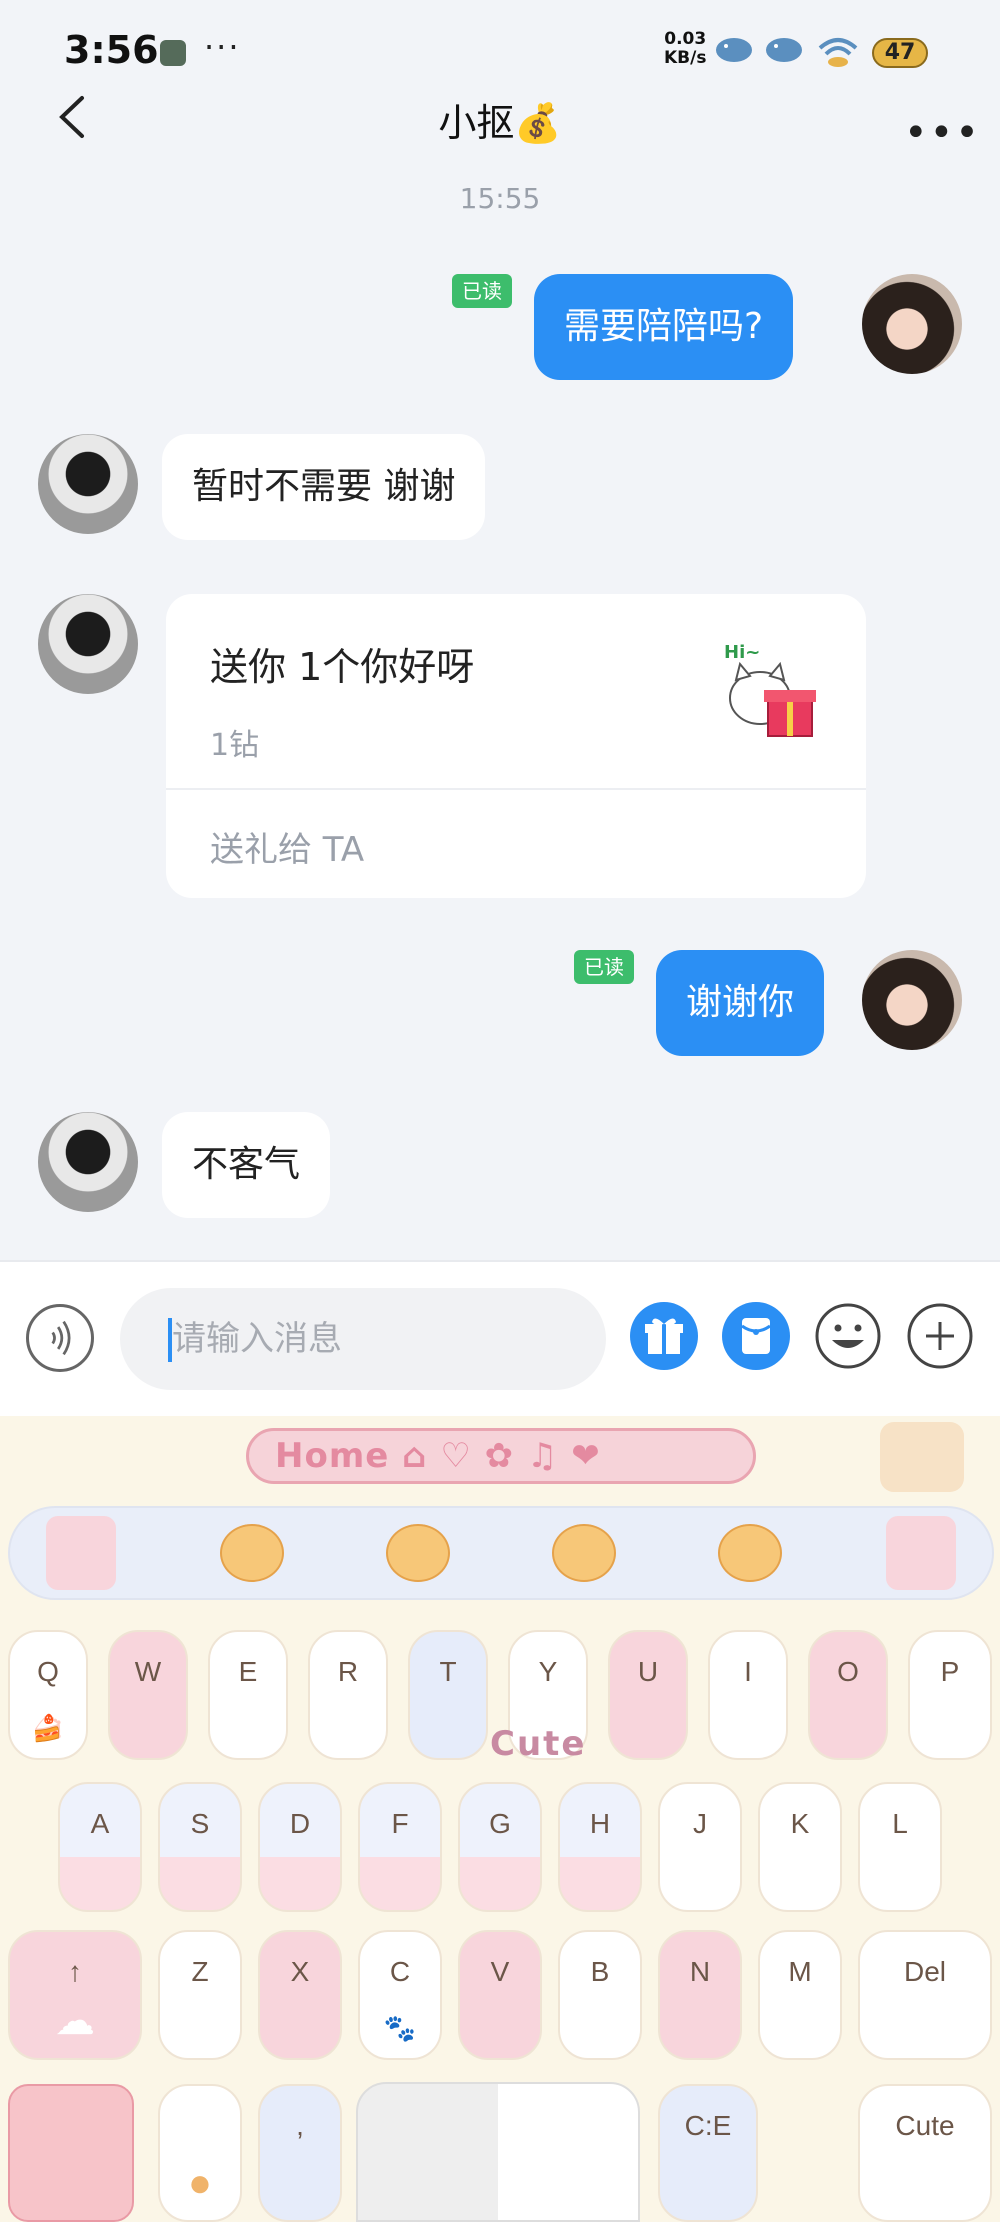 The height and width of the screenshot is (2222, 1000). I want to click on key-z: Z, so click(200, 1995).